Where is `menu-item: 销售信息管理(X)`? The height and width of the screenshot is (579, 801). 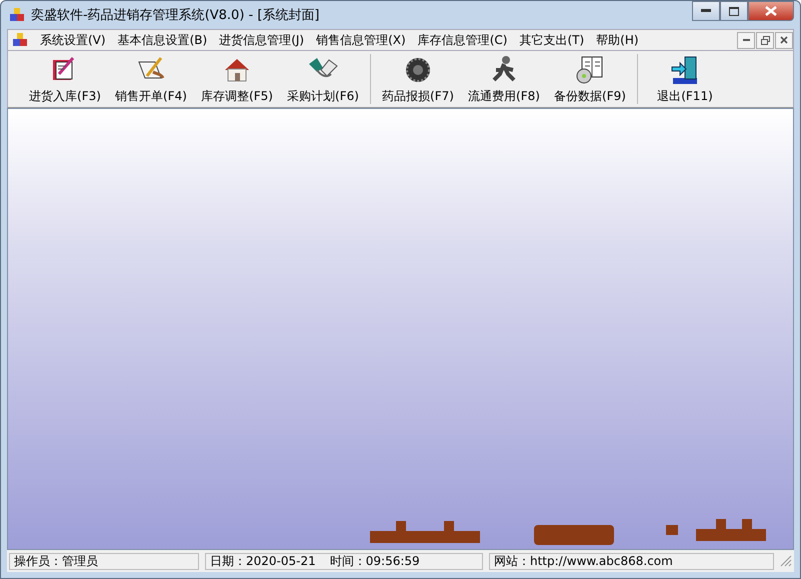 menu-item: 销售信息管理(X) is located at coordinates (361, 40).